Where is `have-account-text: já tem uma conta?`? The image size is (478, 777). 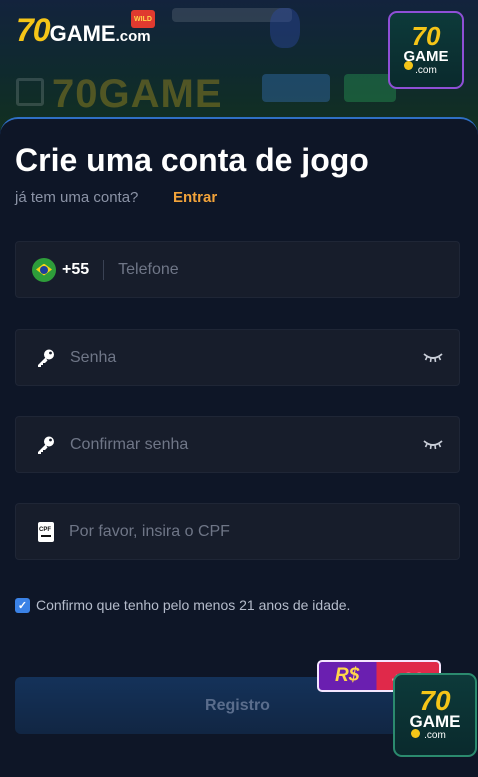 have-account-text: já tem uma conta? is located at coordinates (77, 197).